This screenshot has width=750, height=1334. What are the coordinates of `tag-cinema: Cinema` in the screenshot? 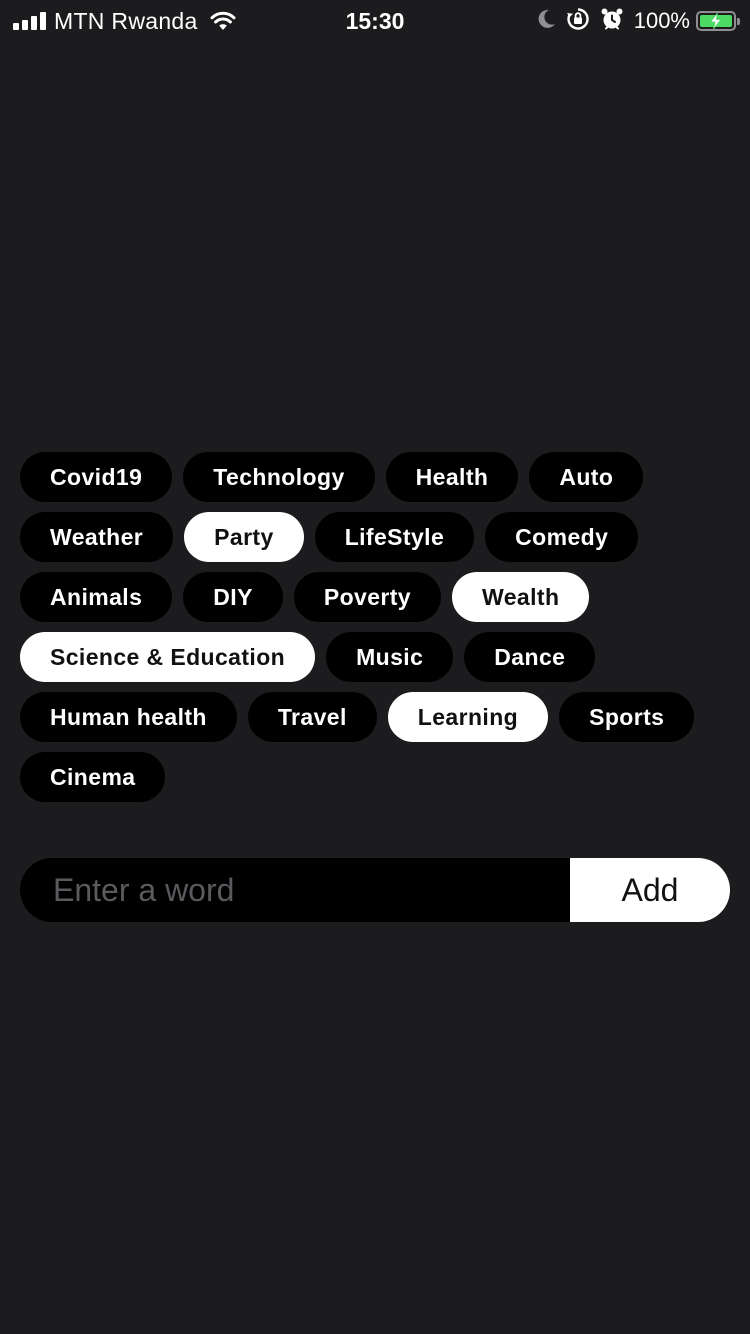 It's located at (93, 777).